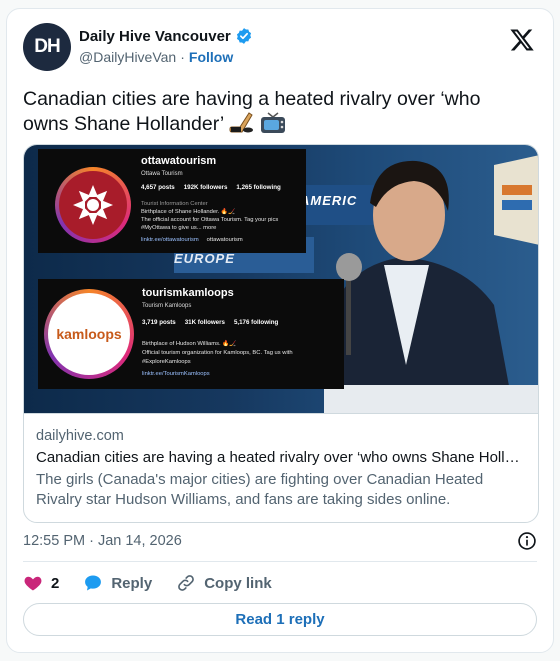 This screenshot has height=661, width=560. I want to click on ottawa-username: ottawatourism, so click(179, 161).